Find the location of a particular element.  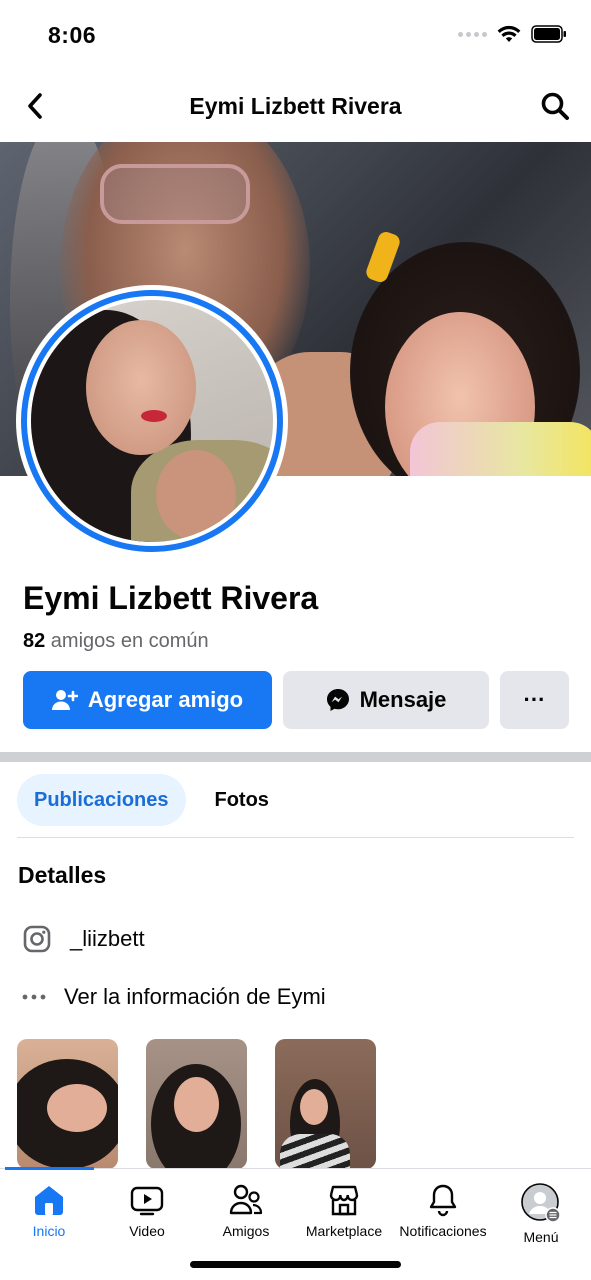

instagram-icon is located at coordinates (37, 939).